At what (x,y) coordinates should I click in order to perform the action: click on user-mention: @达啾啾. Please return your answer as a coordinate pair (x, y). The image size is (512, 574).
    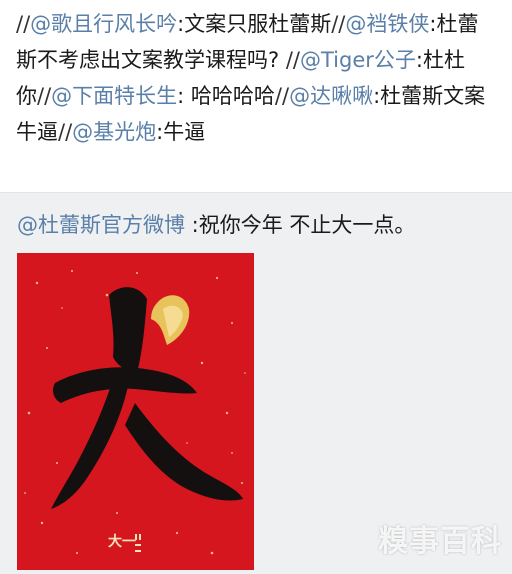
    Looking at the image, I should click on (331, 96).